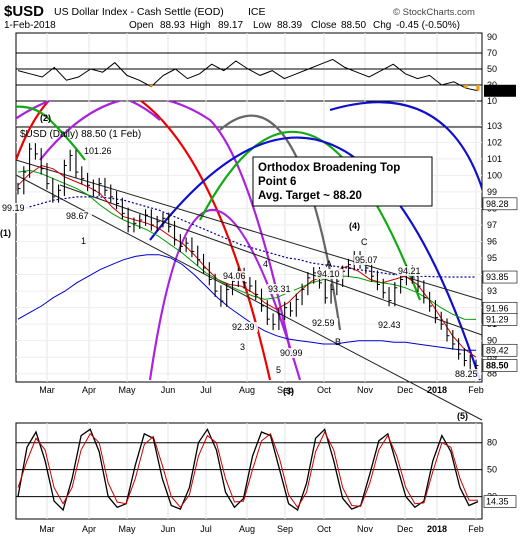  I want to click on open-label: Open, so click(141, 25).